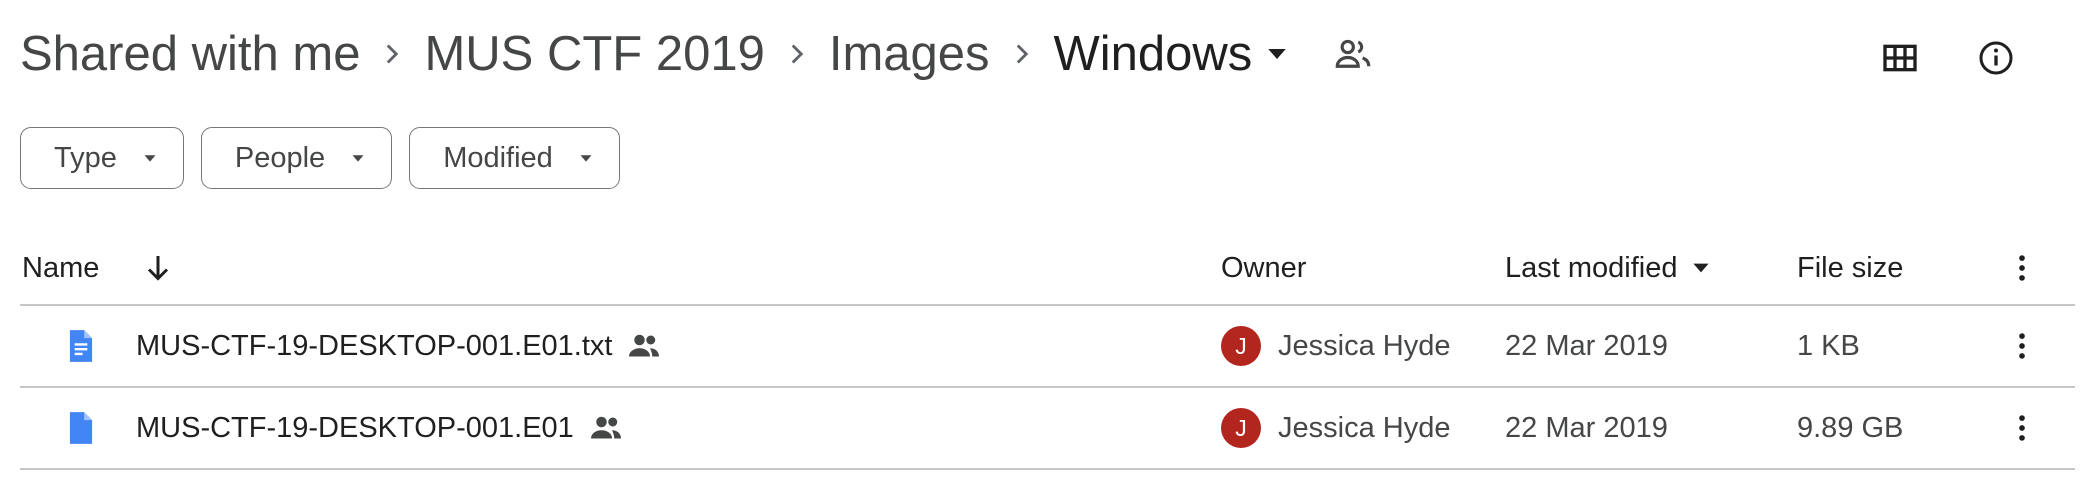 The width and height of the screenshot is (2088, 484). I want to click on sort-direction-button, so click(158, 268).